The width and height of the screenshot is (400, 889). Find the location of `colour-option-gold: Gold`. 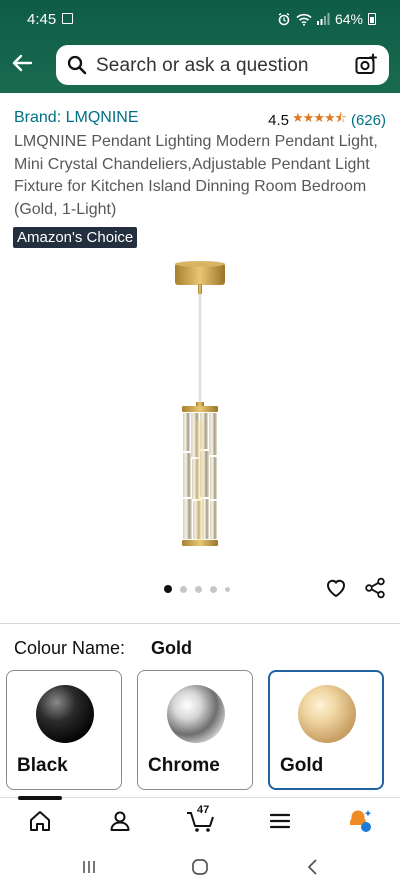

colour-option-gold: Gold is located at coordinates (326, 730).